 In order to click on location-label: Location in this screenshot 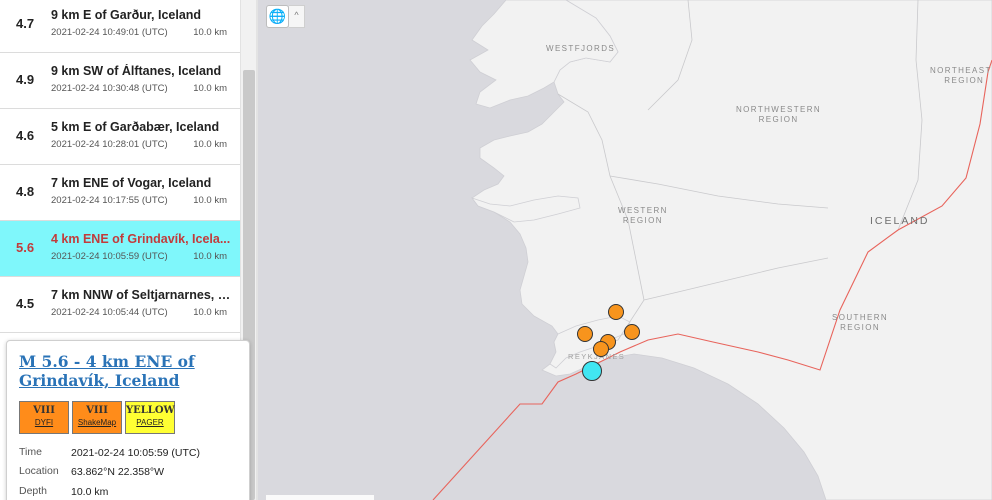, I will do `click(39, 471)`.